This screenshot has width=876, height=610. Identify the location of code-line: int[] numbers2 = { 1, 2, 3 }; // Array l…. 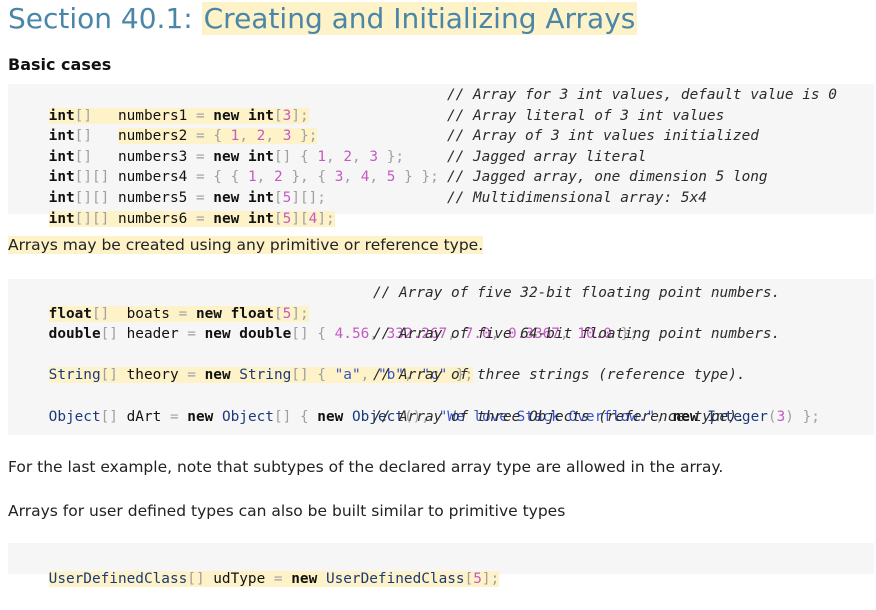
(386, 126).